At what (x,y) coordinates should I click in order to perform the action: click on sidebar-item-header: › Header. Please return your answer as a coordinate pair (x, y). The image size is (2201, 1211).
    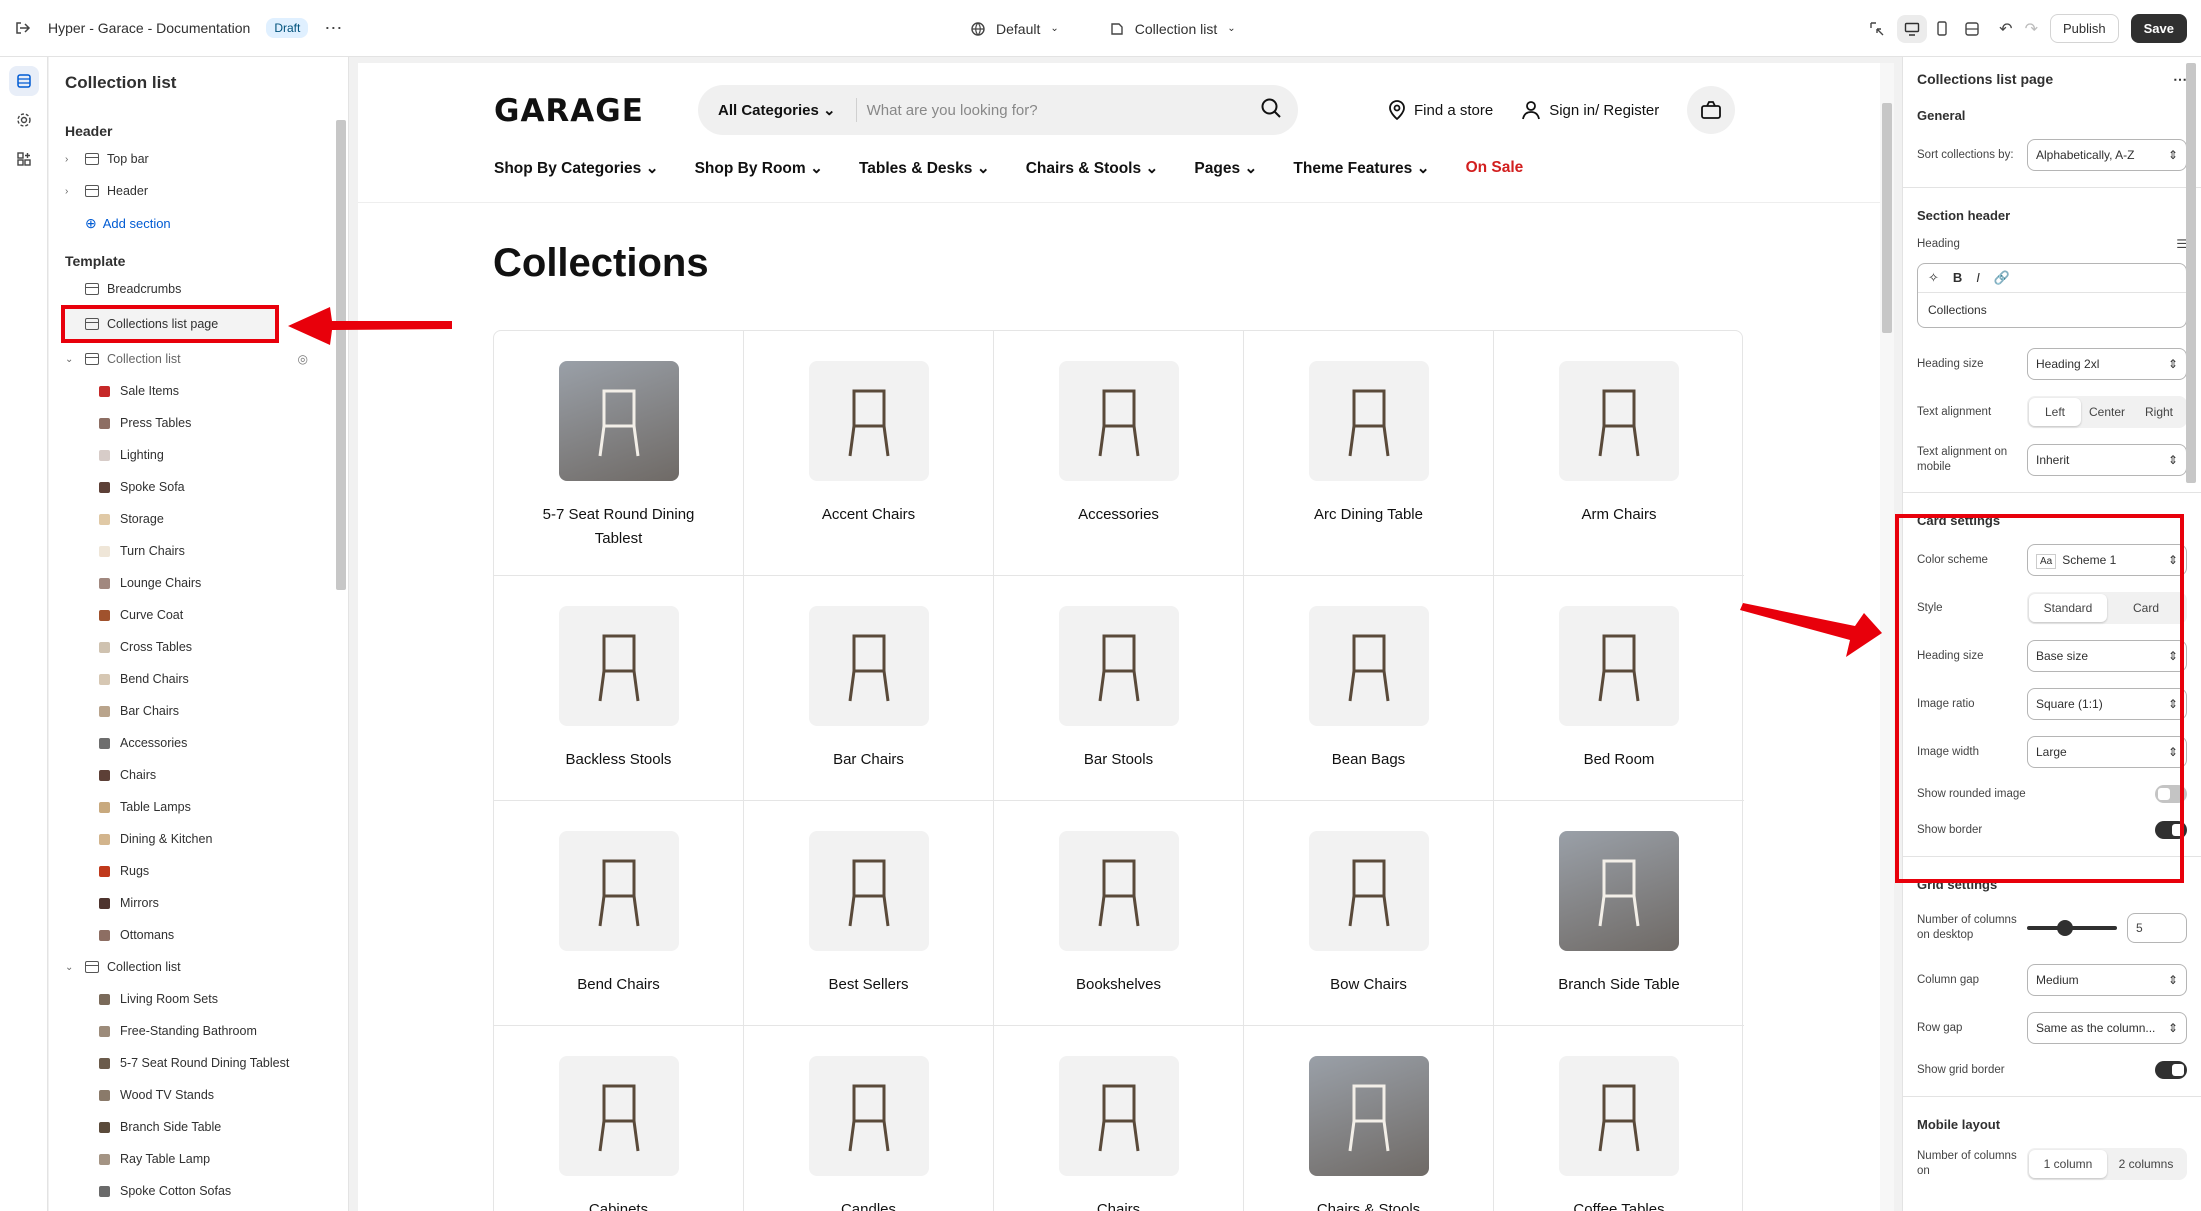
    Looking at the image, I should click on (198, 191).